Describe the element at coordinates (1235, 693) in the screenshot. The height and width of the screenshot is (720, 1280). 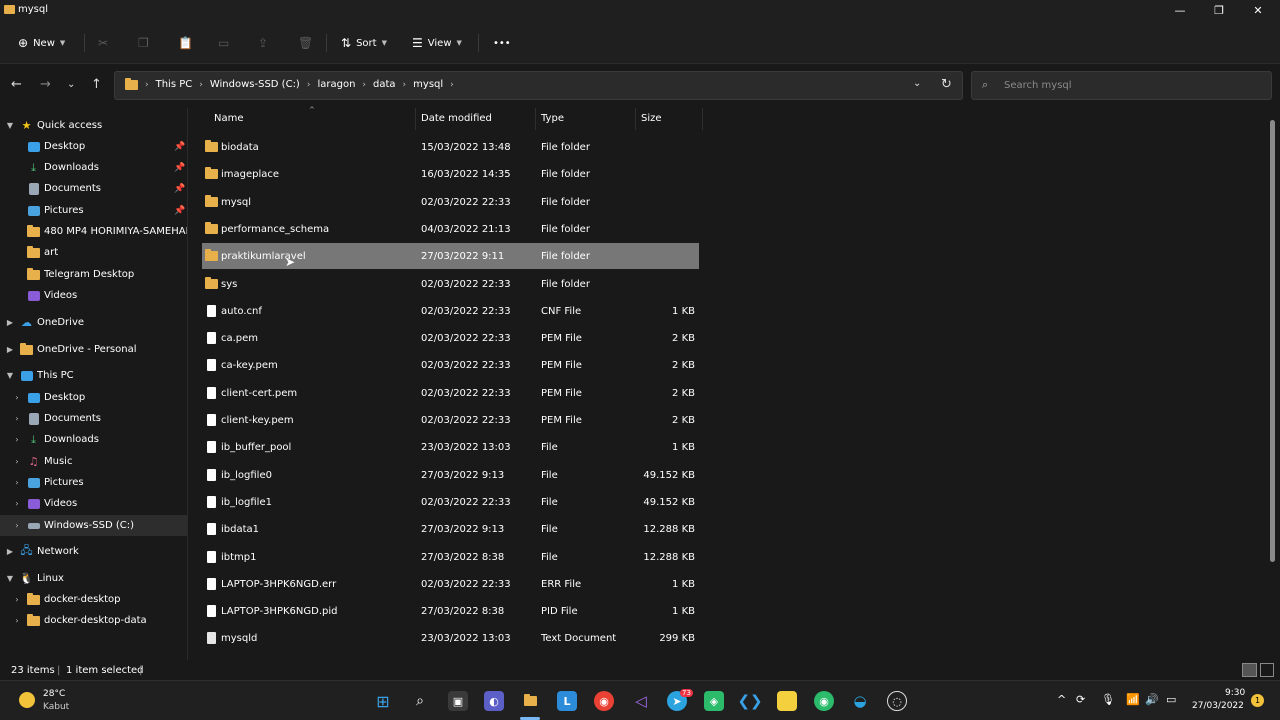
I see `clock-time: 9:30` at that location.